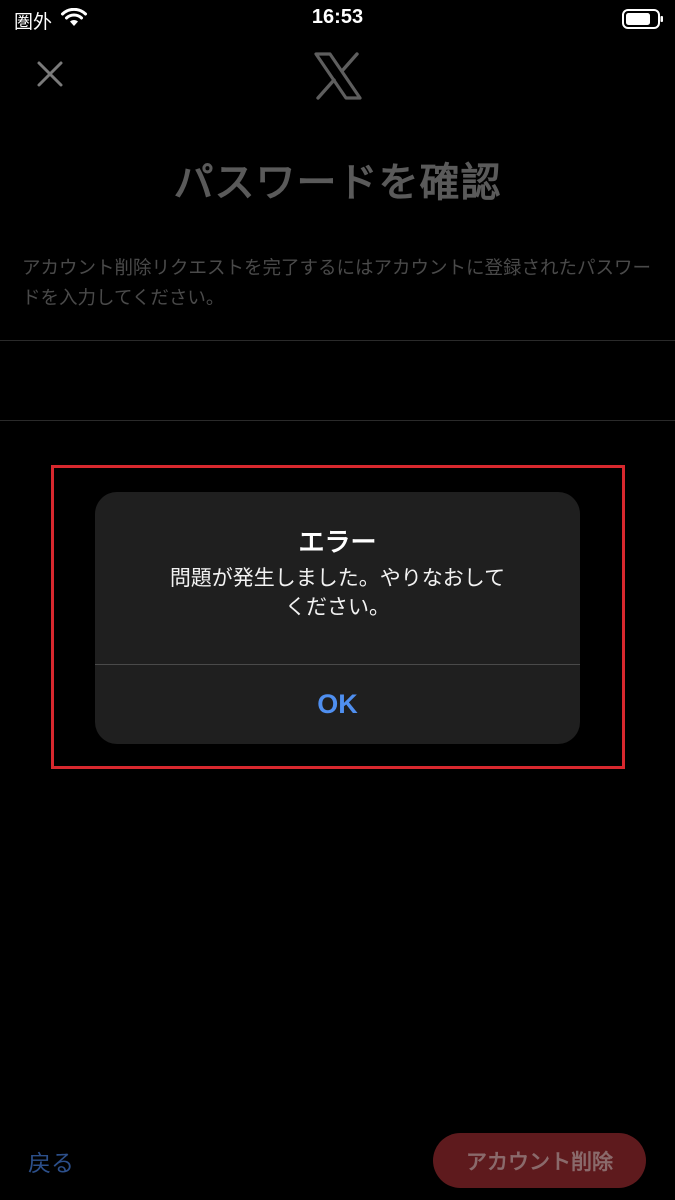 This screenshot has width=675, height=1200. I want to click on back-button: 戻る, so click(51, 1161).